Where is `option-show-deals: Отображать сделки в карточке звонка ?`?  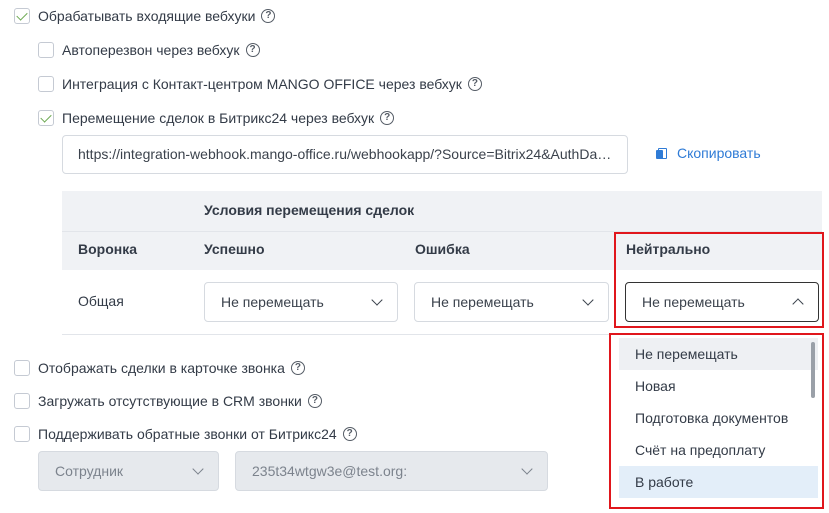 option-show-deals: Отображать сделки в карточке звонка ? is located at coordinates (159, 368).